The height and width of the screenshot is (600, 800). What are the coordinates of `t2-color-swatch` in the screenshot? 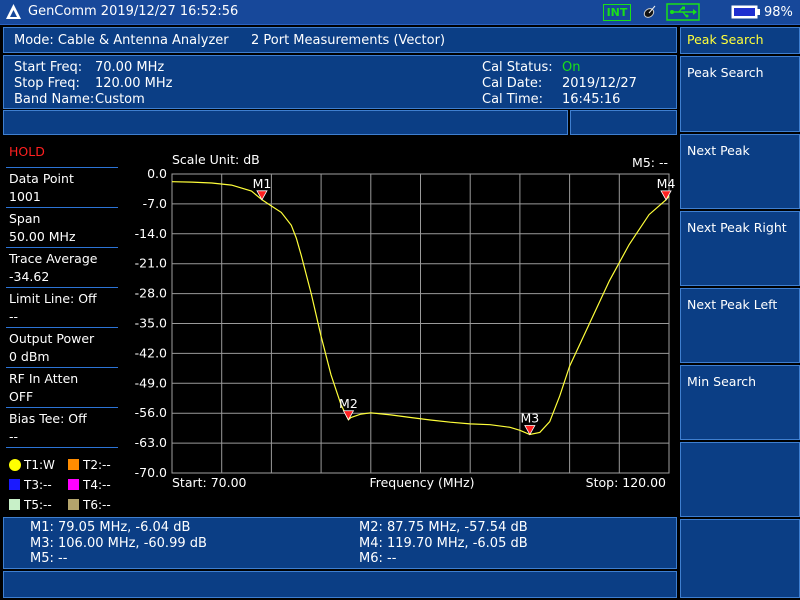 It's located at (73, 464).